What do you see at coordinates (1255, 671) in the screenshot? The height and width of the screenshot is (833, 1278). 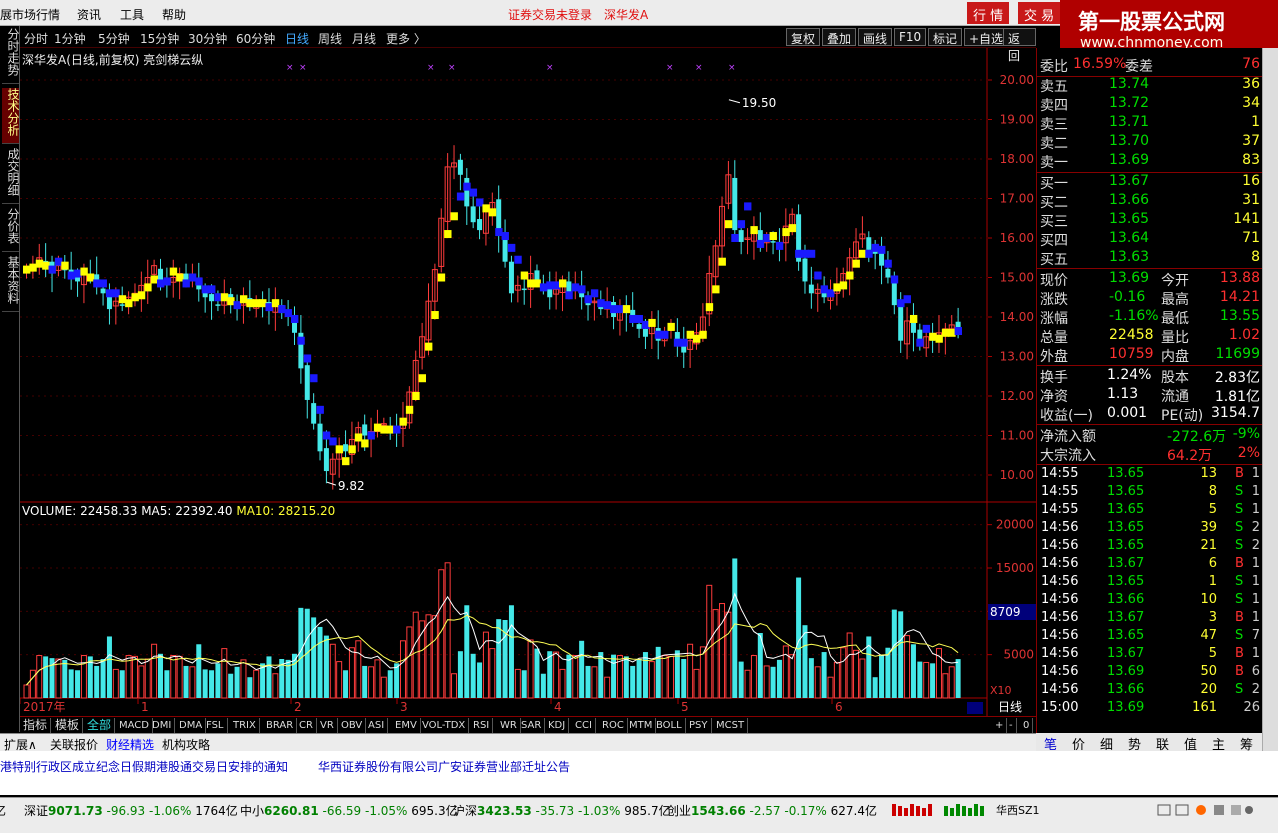 I see `tick-count: 6` at bounding box center [1255, 671].